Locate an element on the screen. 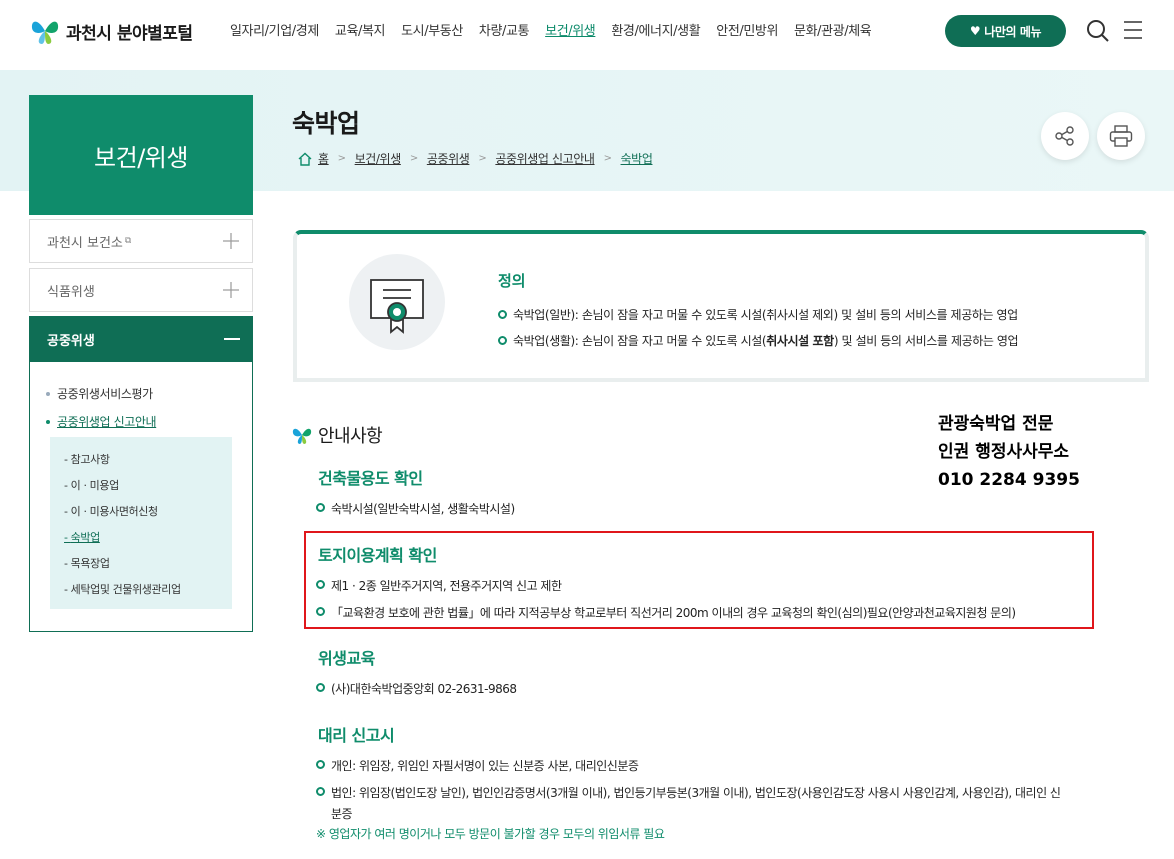 This screenshot has width=1174, height=859. search-icon is located at coordinates (1098, 31).